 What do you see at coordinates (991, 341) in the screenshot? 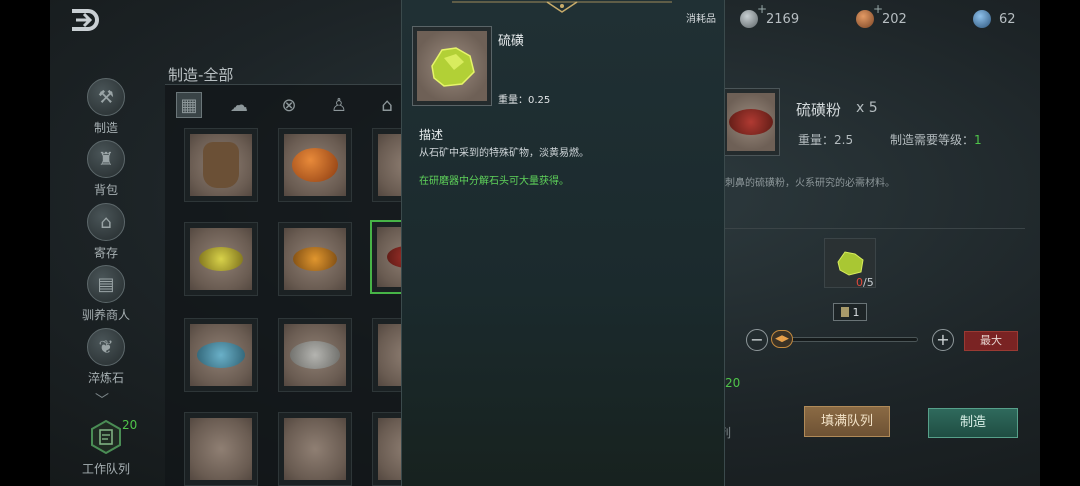
I see `max-quantity-button: 最大` at bounding box center [991, 341].